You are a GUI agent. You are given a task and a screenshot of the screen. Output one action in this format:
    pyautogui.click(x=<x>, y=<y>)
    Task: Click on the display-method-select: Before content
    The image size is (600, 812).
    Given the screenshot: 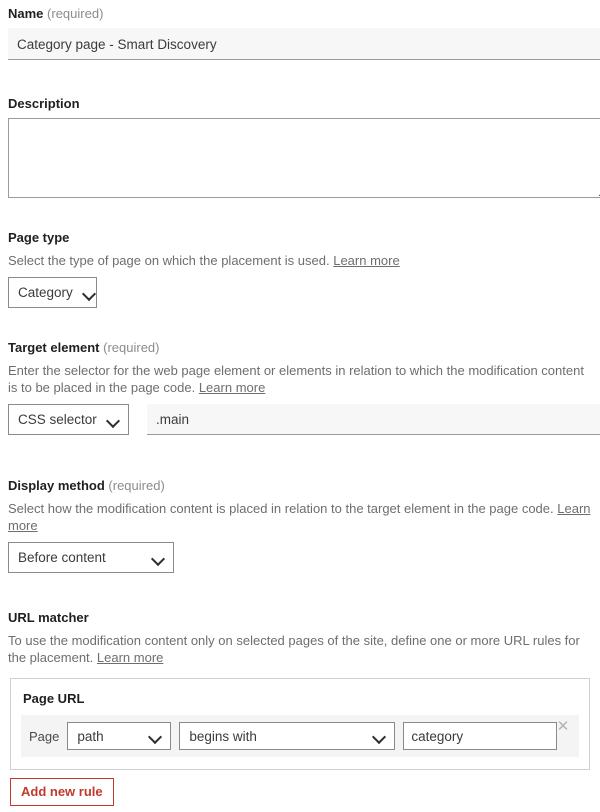 What is the action you would take?
    pyautogui.click(x=91, y=557)
    